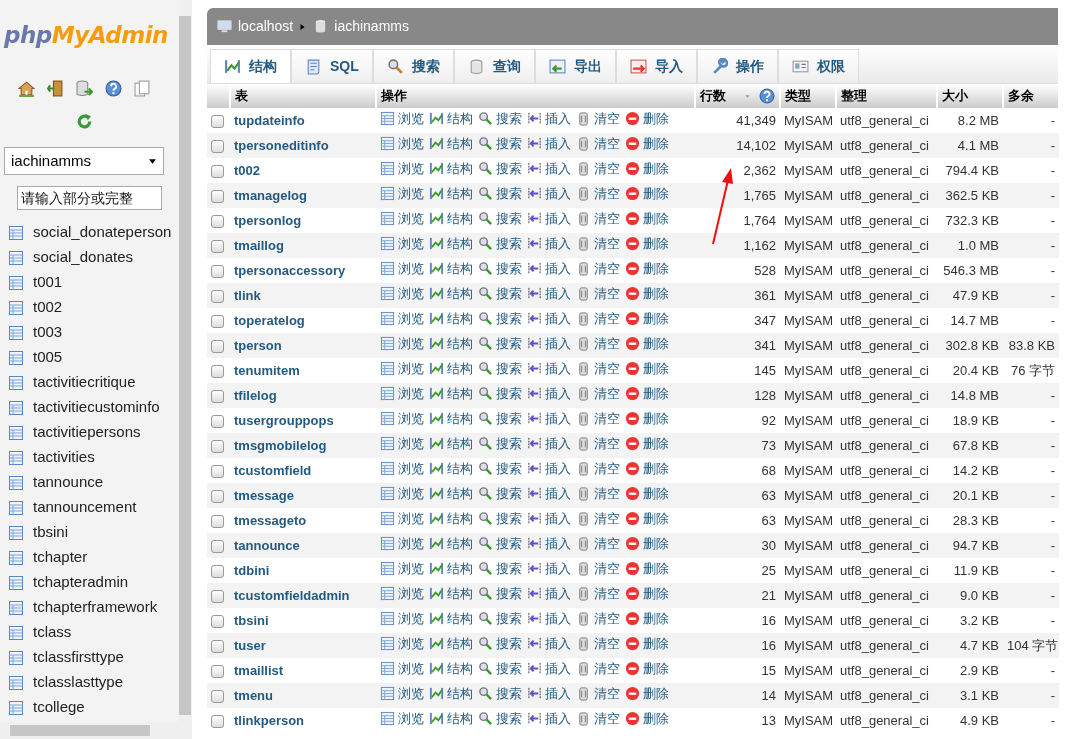  What do you see at coordinates (290, 270) in the screenshot?
I see `table-link: tpersonaccessory` at bounding box center [290, 270].